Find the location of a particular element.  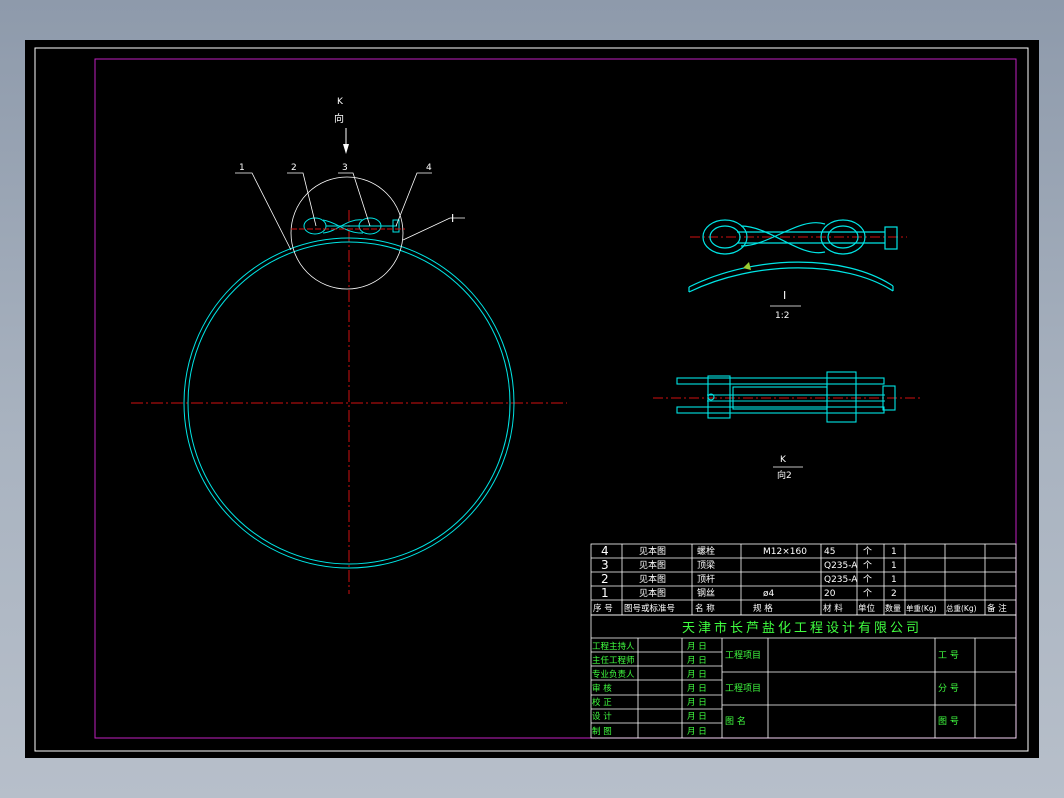

bom-header-remark: 备 注 is located at coordinates (997, 608).